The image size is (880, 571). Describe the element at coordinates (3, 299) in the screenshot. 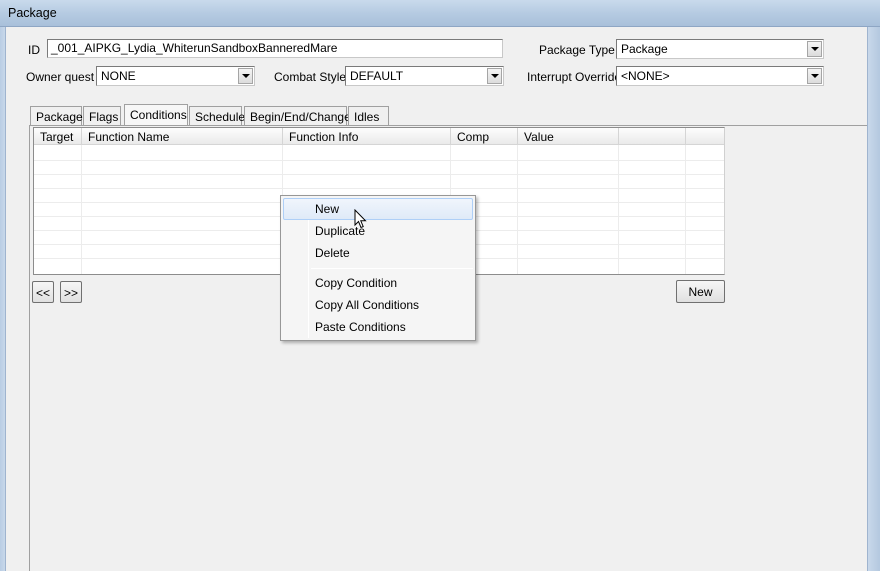

I see `window-left-border` at that location.